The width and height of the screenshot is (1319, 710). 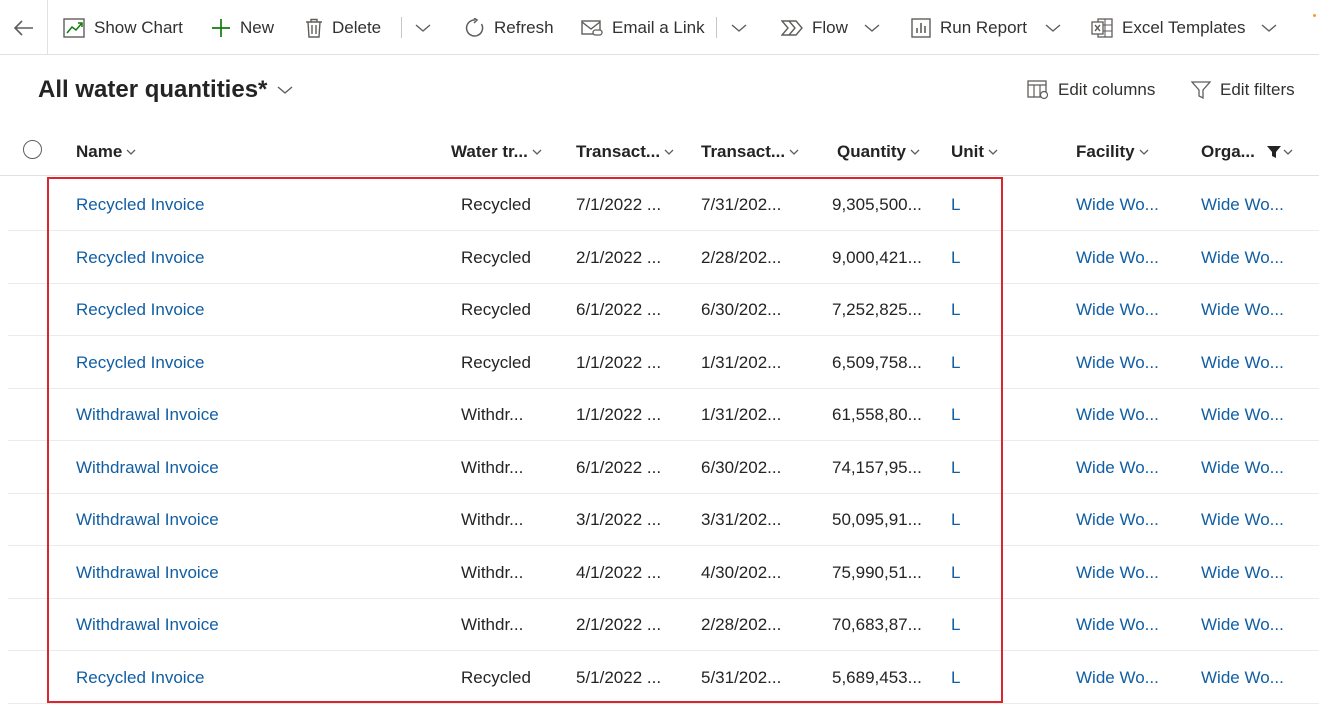 I want to click on excel-templates-button: Excel Templates, so click(x=1184, y=27).